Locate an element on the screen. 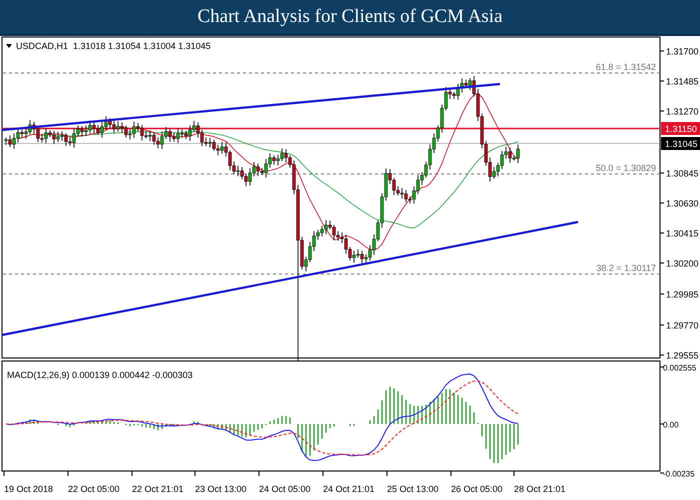 Image resolution: width=700 pixels, height=500 pixels. fibonacci-level-label: 38.2 = 1.30117 is located at coordinates (626, 268).